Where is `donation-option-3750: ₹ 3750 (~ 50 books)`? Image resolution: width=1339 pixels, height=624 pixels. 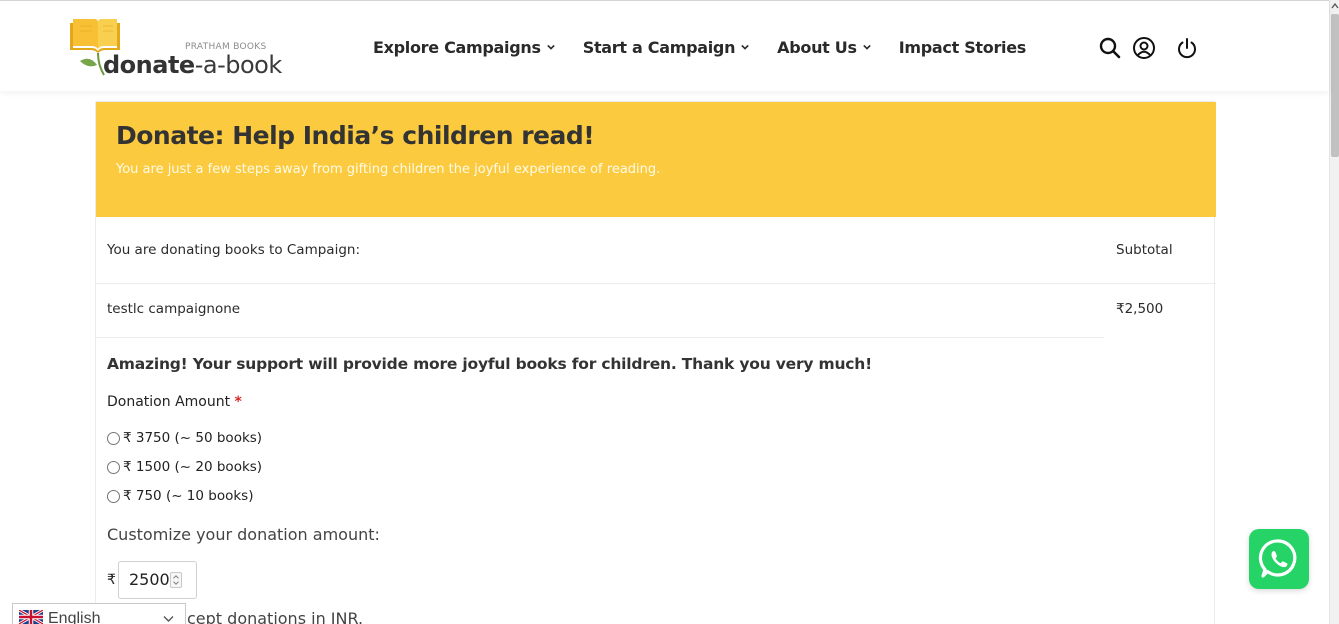 donation-option-3750: ₹ 3750 (~ 50 books) is located at coordinates (184, 438).